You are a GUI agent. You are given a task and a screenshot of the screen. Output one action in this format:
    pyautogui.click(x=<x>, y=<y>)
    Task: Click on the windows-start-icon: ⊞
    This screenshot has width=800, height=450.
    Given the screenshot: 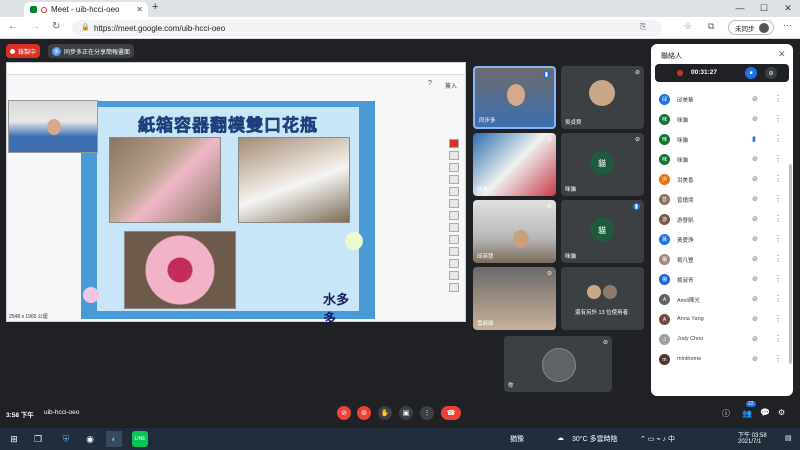 What is the action you would take?
    pyautogui.click(x=14, y=439)
    